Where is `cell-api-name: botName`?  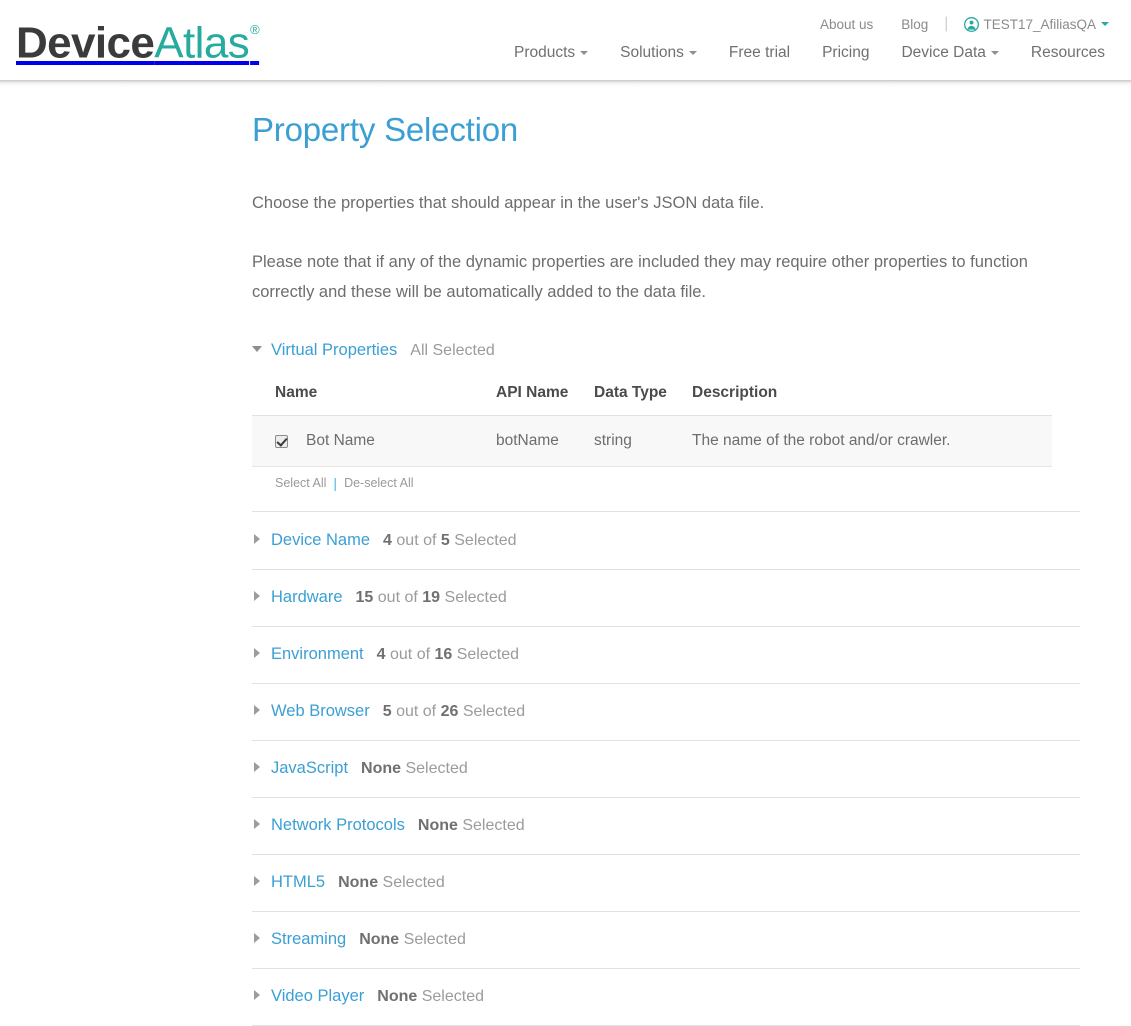
cell-api-name: botName is located at coordinates (545, 441).